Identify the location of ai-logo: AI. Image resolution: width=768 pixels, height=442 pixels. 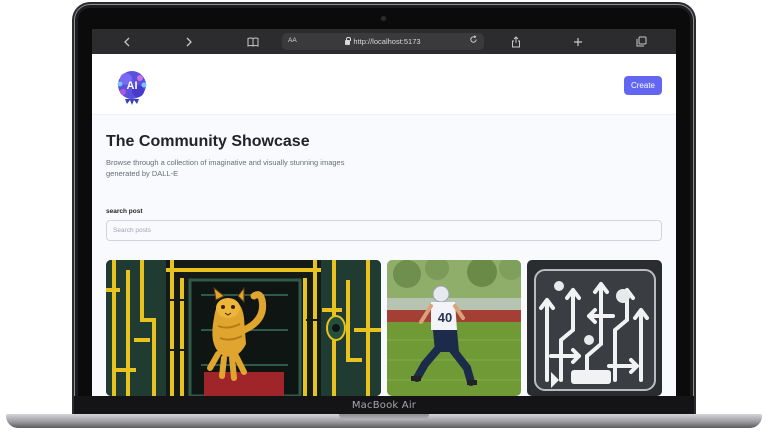
(132, 86).